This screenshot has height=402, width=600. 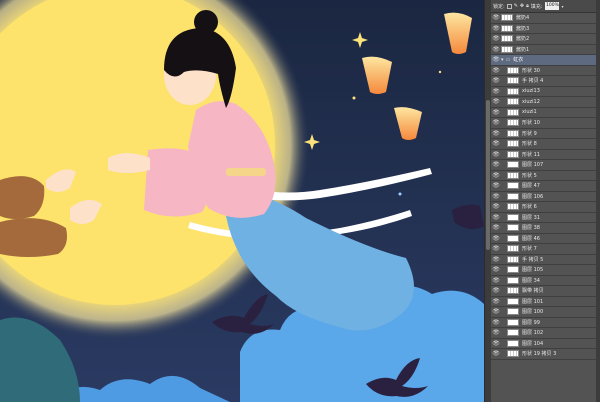 I want to click on lock-image-icon: ✎, so click(x=516, y=6).